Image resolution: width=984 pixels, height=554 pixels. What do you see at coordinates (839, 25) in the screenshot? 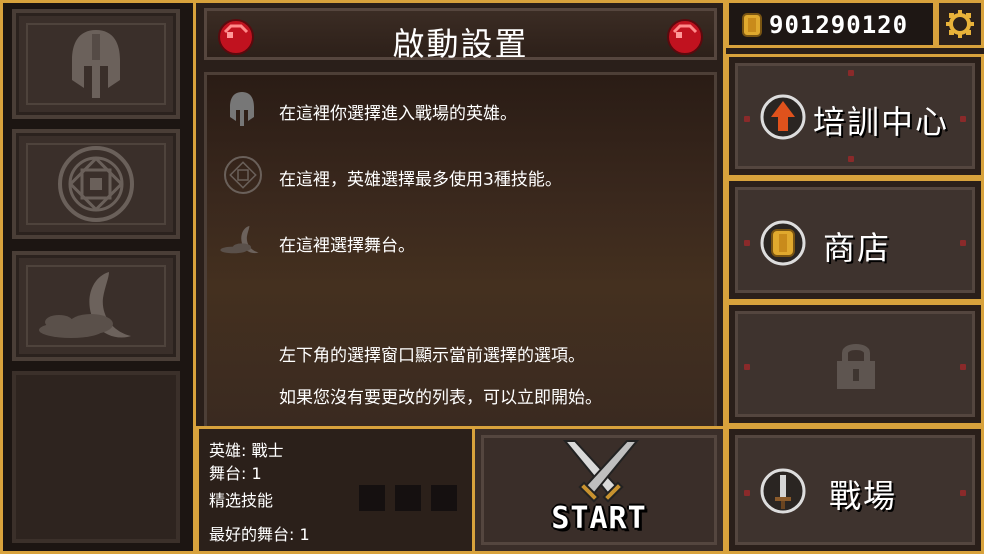
I see `coin-count: 901290120` at bounding box center [839, 25].